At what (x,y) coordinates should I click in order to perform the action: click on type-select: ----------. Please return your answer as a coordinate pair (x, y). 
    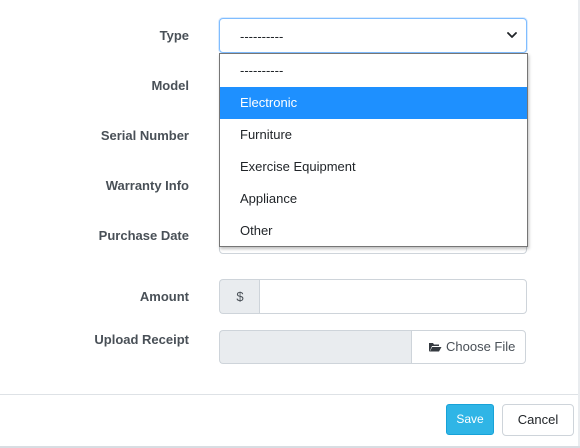
    Looking at the image, I should click on (373, 35).